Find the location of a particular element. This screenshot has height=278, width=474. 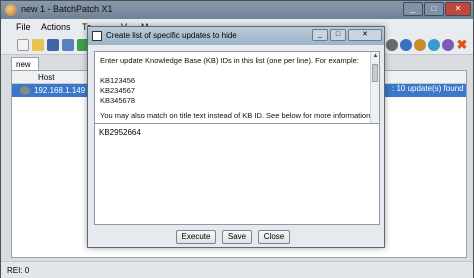

toolbar-icon-e is located at coordinates (448, 45).